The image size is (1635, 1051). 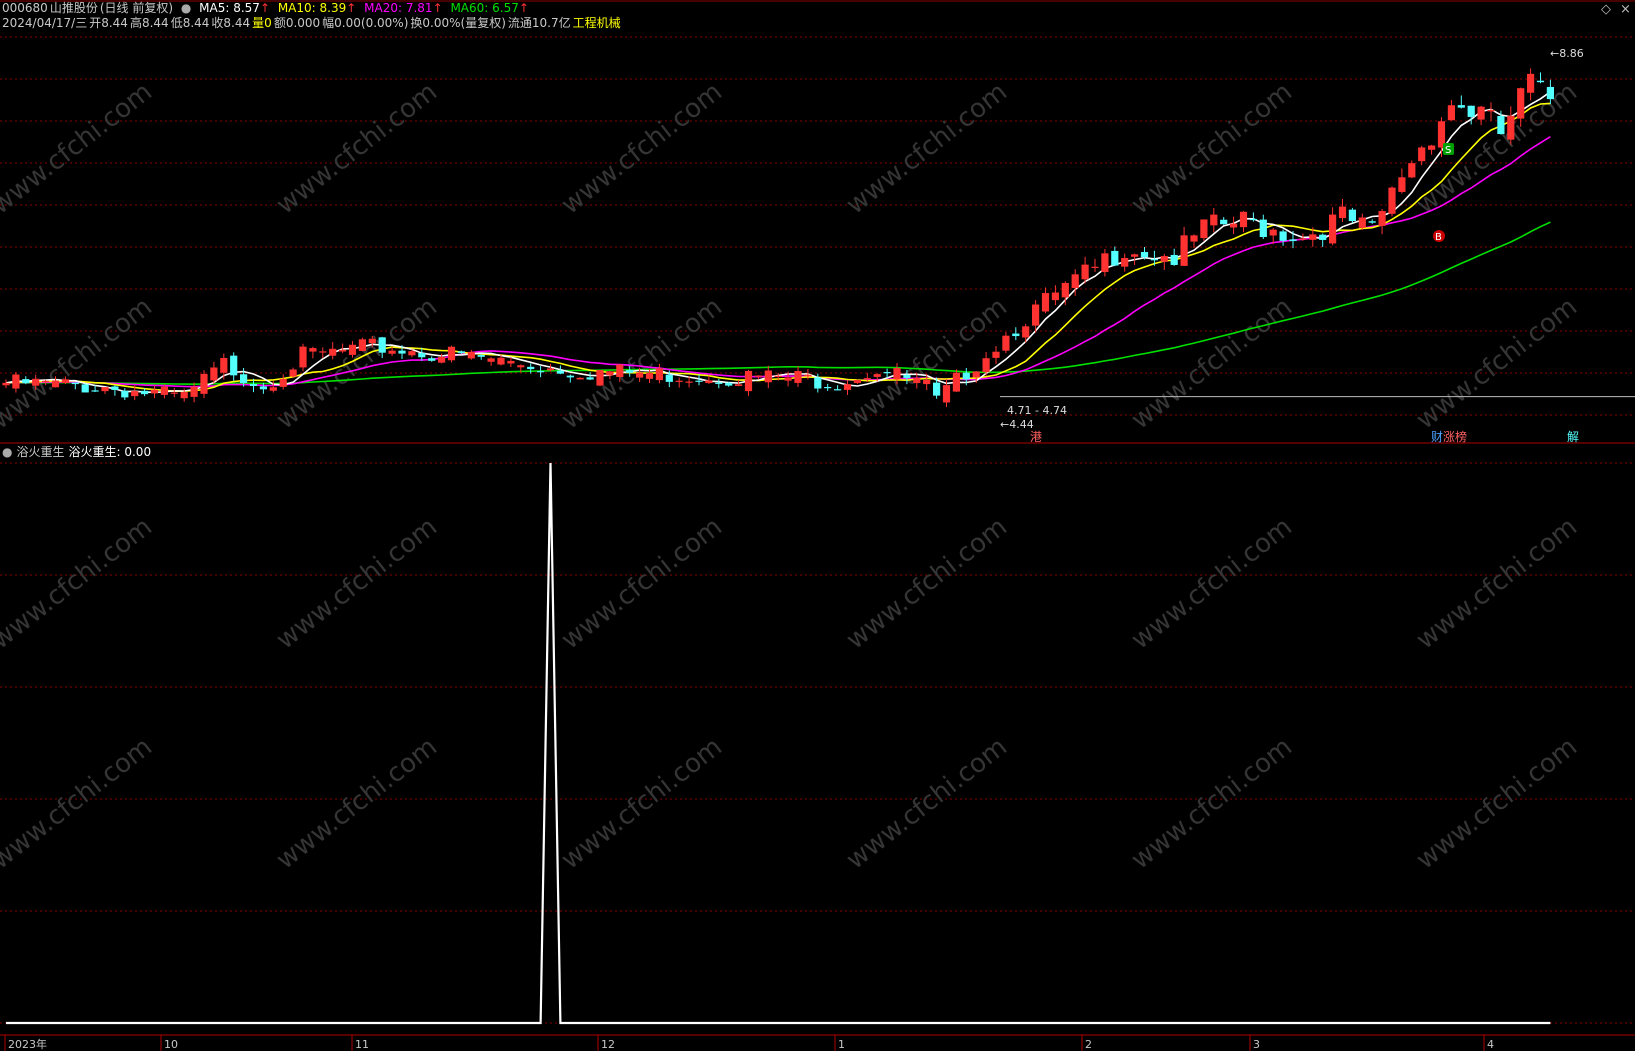 What do you see at coordinates (1438, 237) in the screenshot?
I see `svg-text: B` at bounding box center [1438, 237].